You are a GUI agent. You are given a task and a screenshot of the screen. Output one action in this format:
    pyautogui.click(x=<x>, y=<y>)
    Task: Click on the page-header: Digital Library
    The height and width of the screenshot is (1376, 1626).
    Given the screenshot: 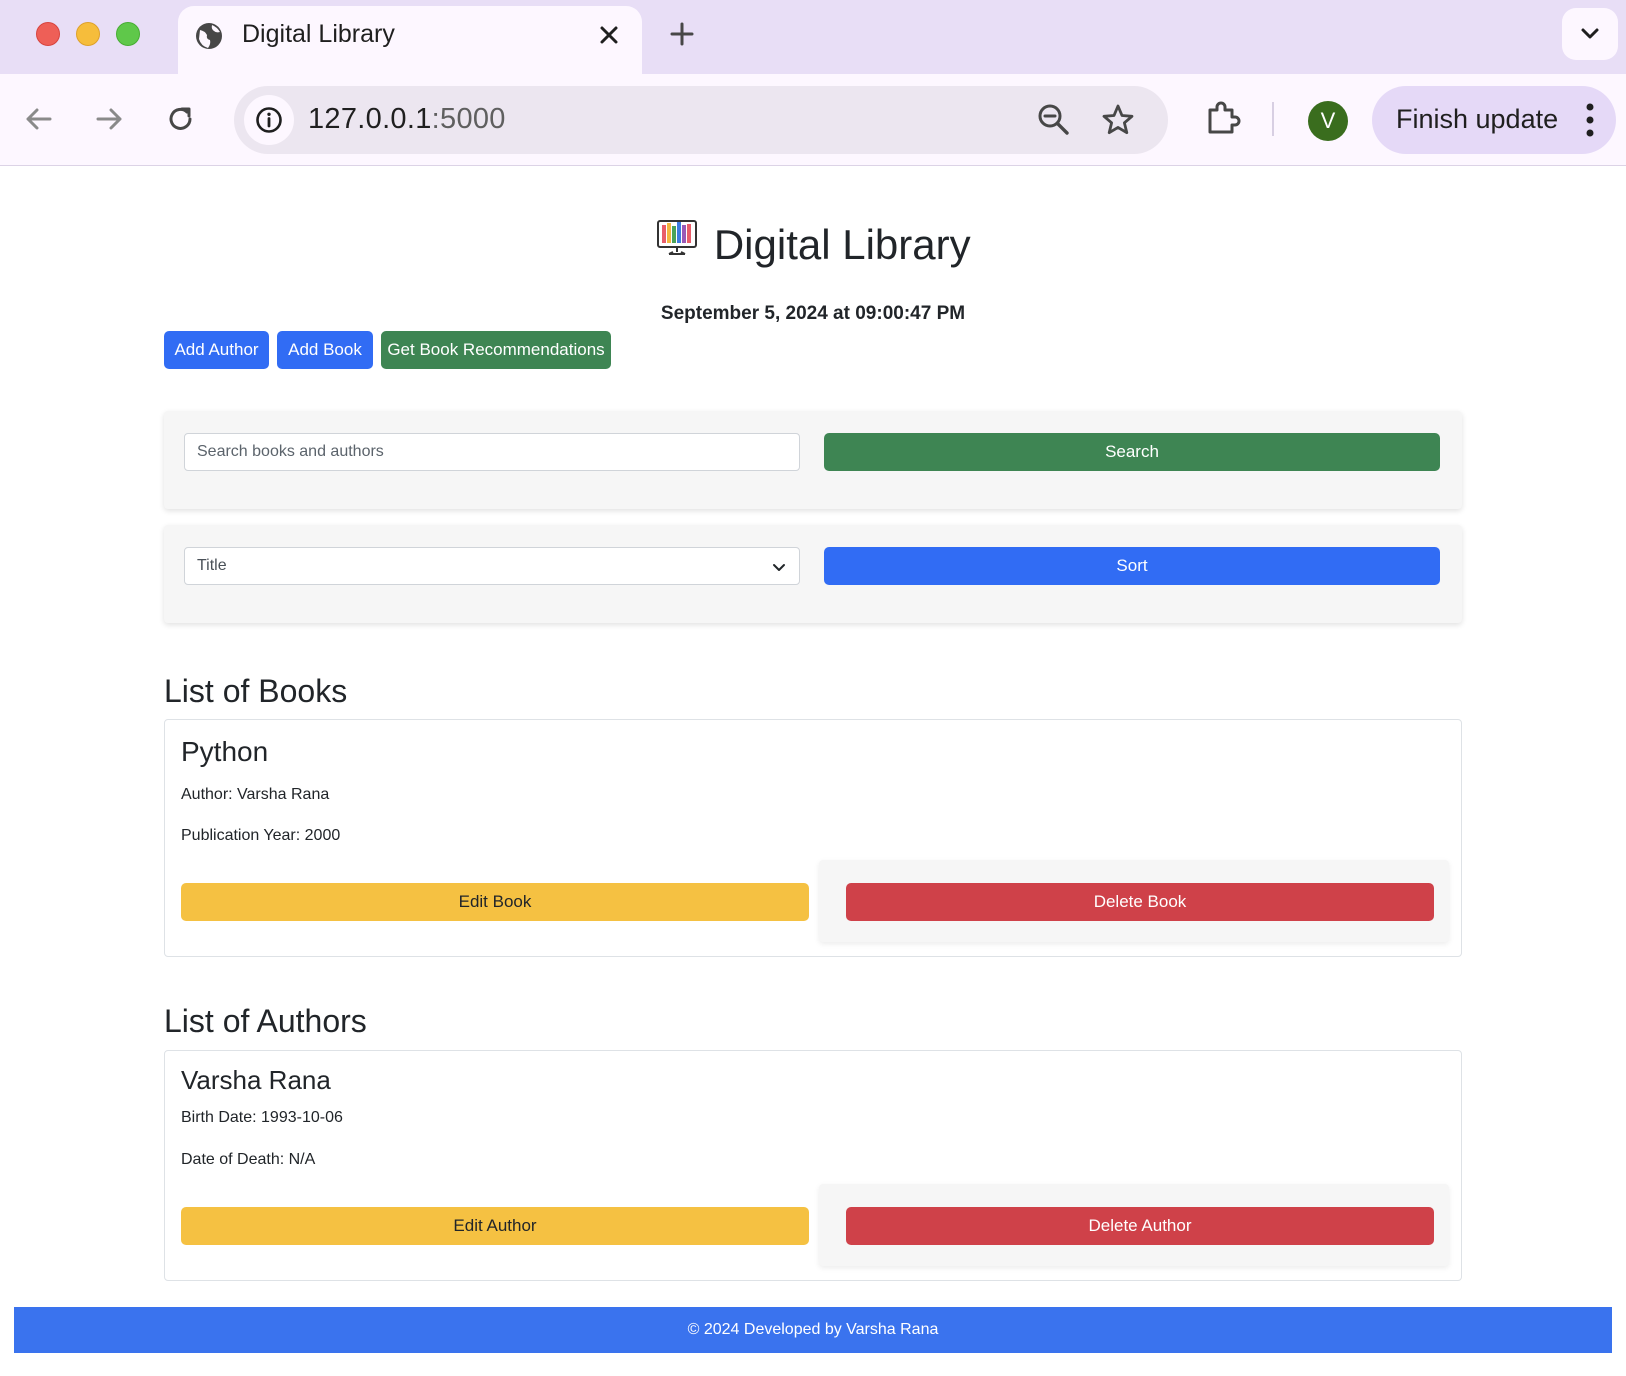 What is the action you would take?
    pyautogui.click(x=813, y=244)
    